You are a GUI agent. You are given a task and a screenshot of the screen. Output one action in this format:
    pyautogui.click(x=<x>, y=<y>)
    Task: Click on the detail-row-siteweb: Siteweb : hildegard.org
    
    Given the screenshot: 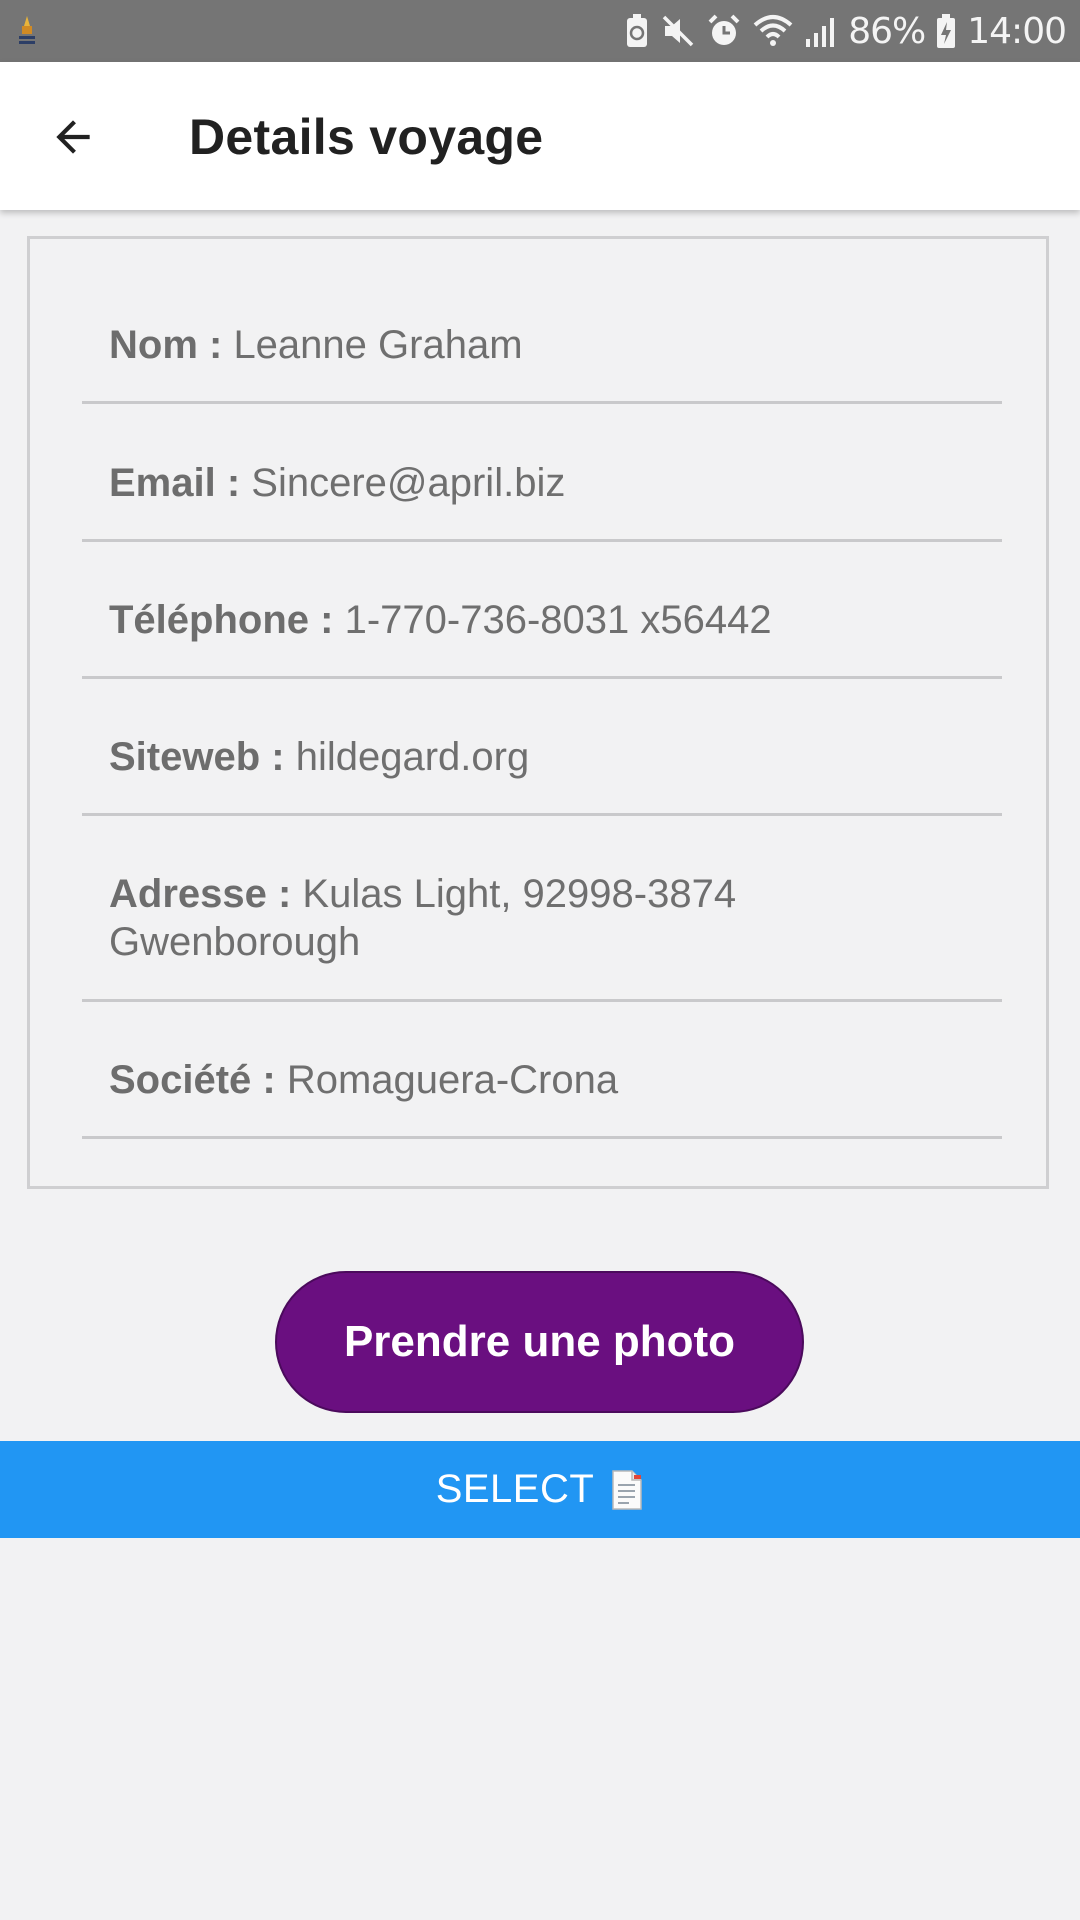 What is the action you would take?
    pyautogui.click(x=542, y=747)
    